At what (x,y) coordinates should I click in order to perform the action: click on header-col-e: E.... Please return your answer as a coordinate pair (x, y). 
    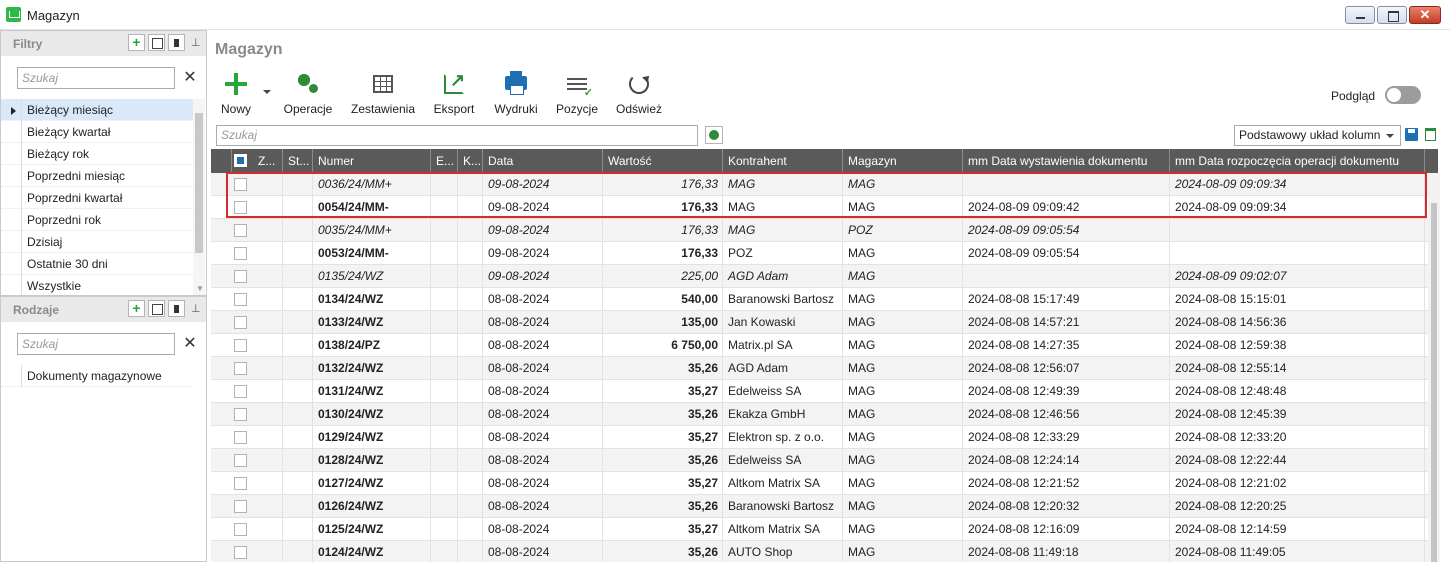
    Looking at the image, I should click on (444, 161).